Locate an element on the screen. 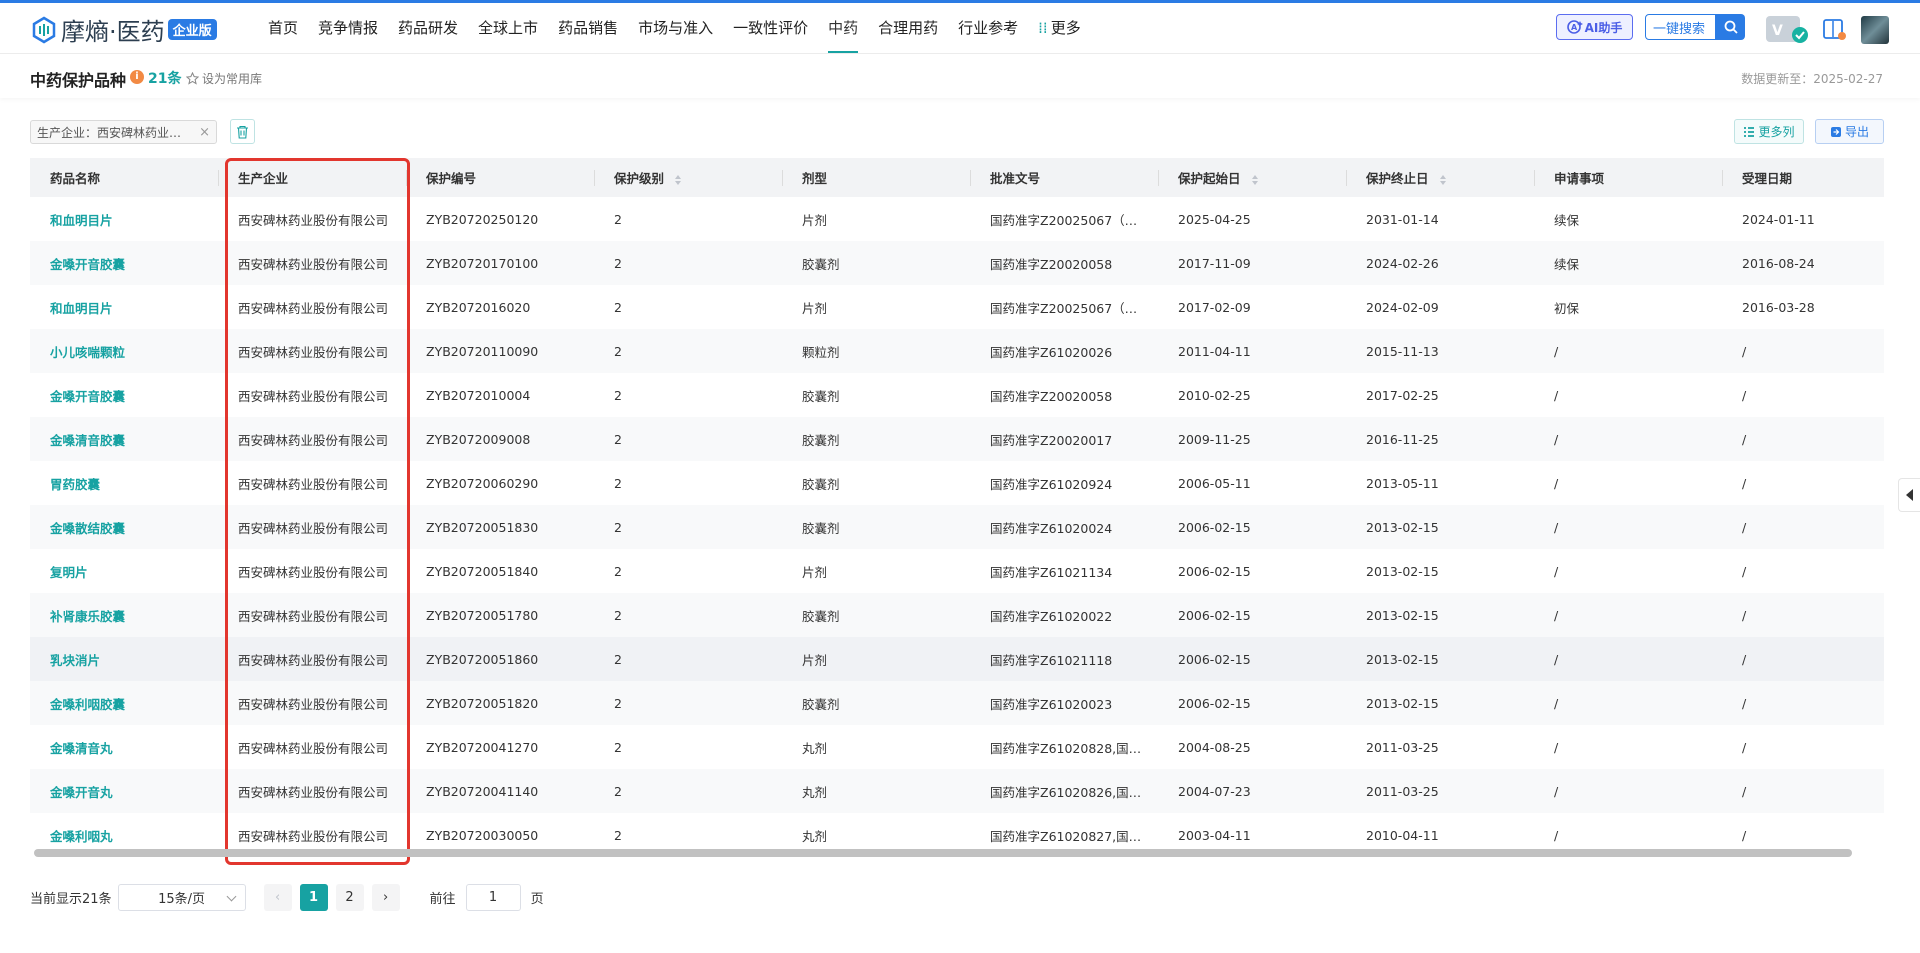 This screenshot has height=953, width=1920. nav-item-0: 首页 is located at coordinates (283, 28).